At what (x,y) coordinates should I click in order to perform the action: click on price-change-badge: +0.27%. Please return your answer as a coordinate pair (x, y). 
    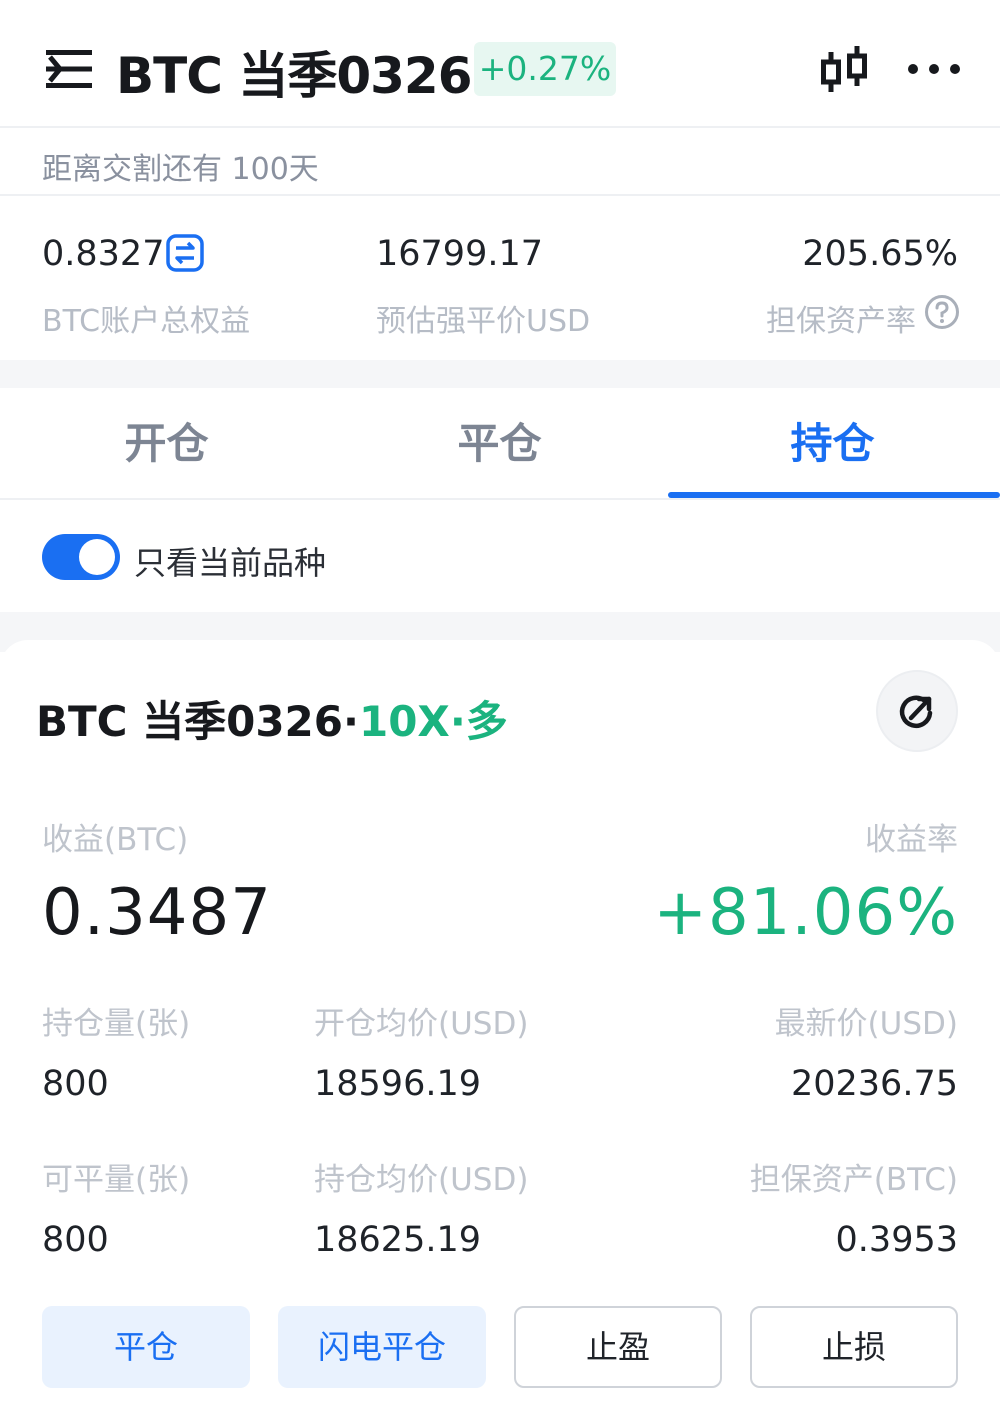
    Looking at the image, I should click on (545, 69).